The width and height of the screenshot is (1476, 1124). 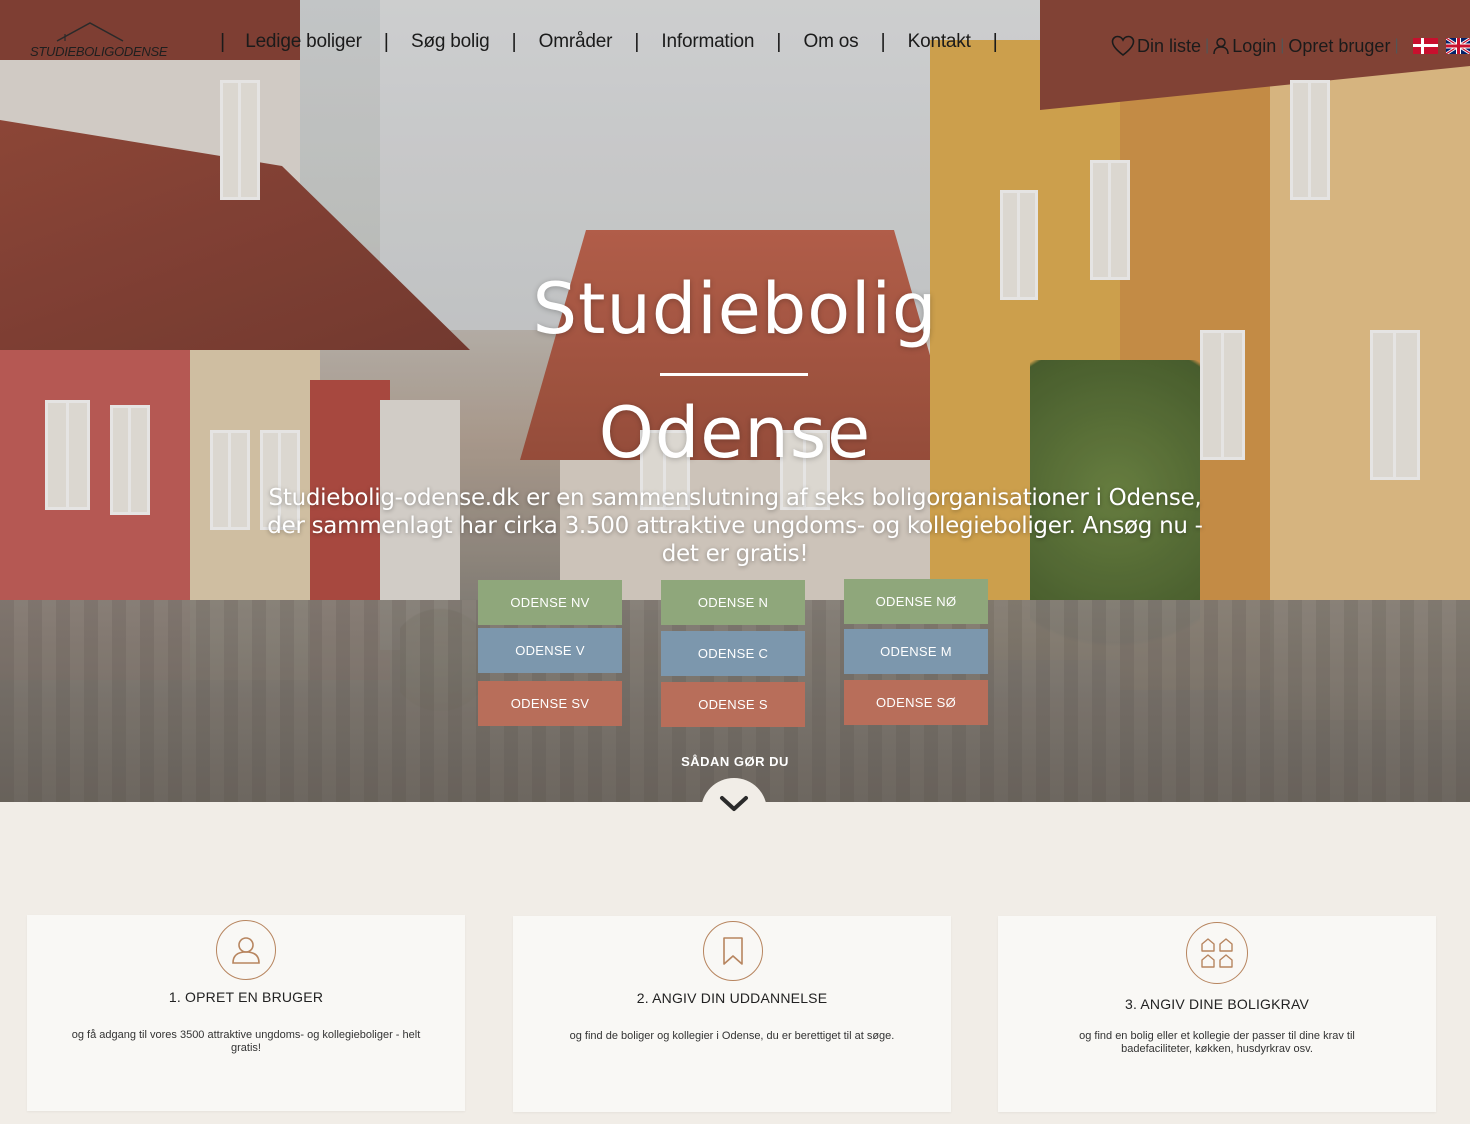 What do you see at coordinates (1339, 46) in the screenshot?
I see `register-link: Opret bruger` at bounding box center [1339, 46].